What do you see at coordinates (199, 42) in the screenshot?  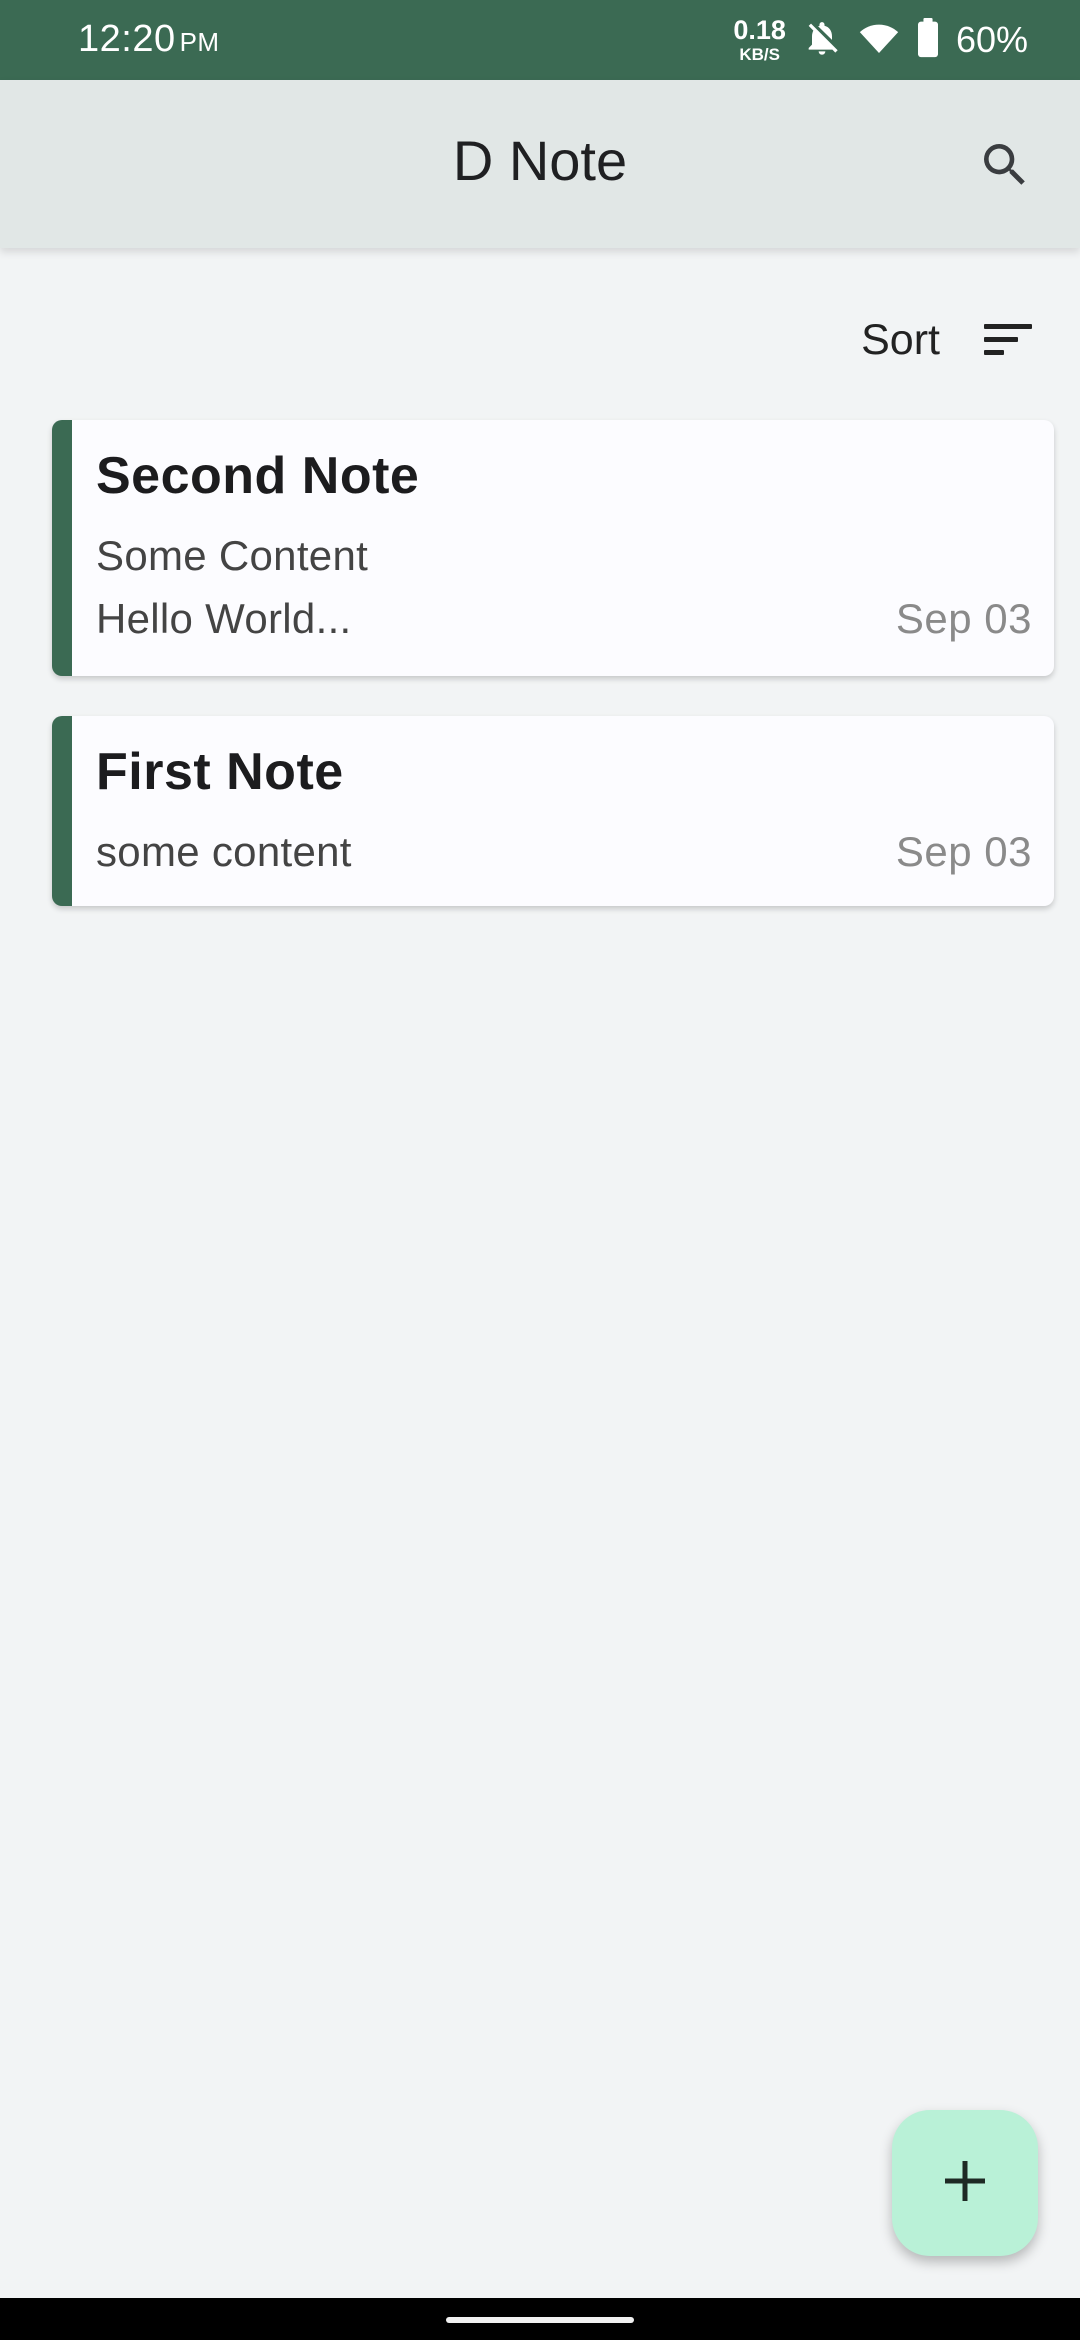 I see `status-time-ampm: PM` at bounding box center [199, 42].